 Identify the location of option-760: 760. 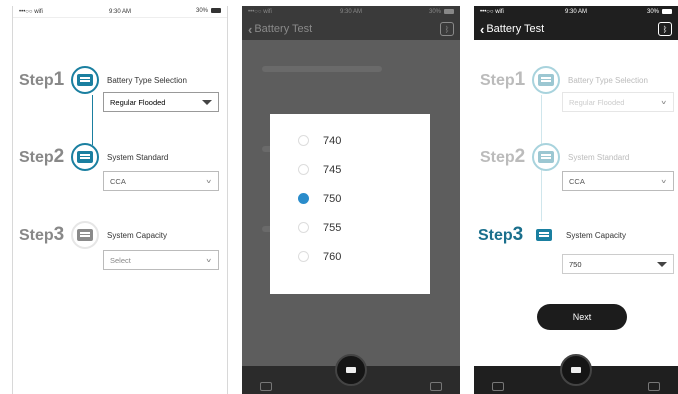
(350, 256).